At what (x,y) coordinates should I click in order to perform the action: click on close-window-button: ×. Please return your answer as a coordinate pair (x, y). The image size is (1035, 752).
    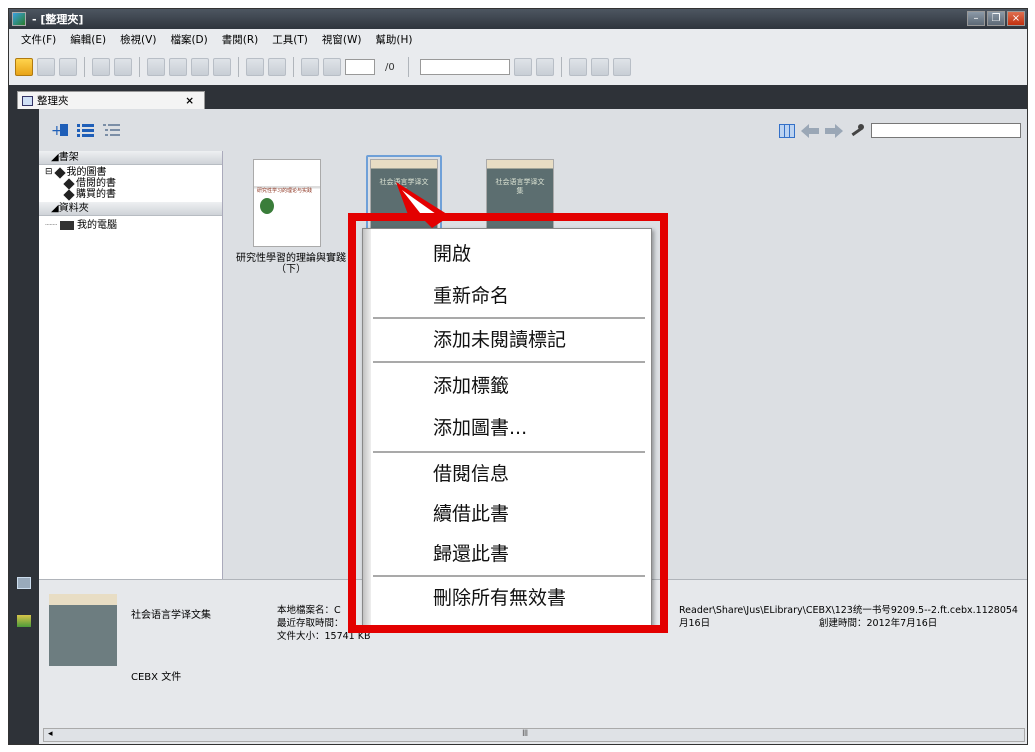
    Looking at the image, I should click on (1016, 18).